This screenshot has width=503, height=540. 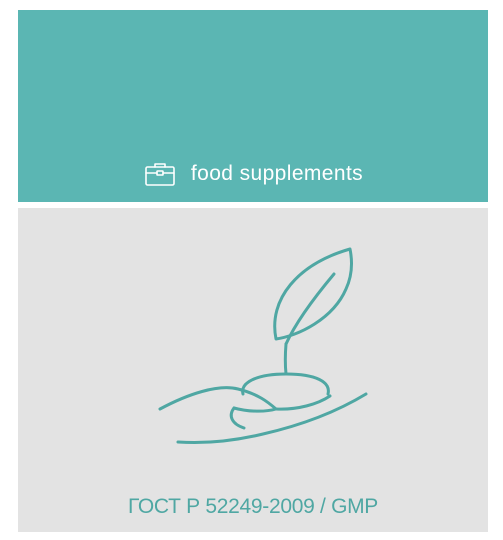 I want to click on briefcase-icon, so click(x=160, y=174).